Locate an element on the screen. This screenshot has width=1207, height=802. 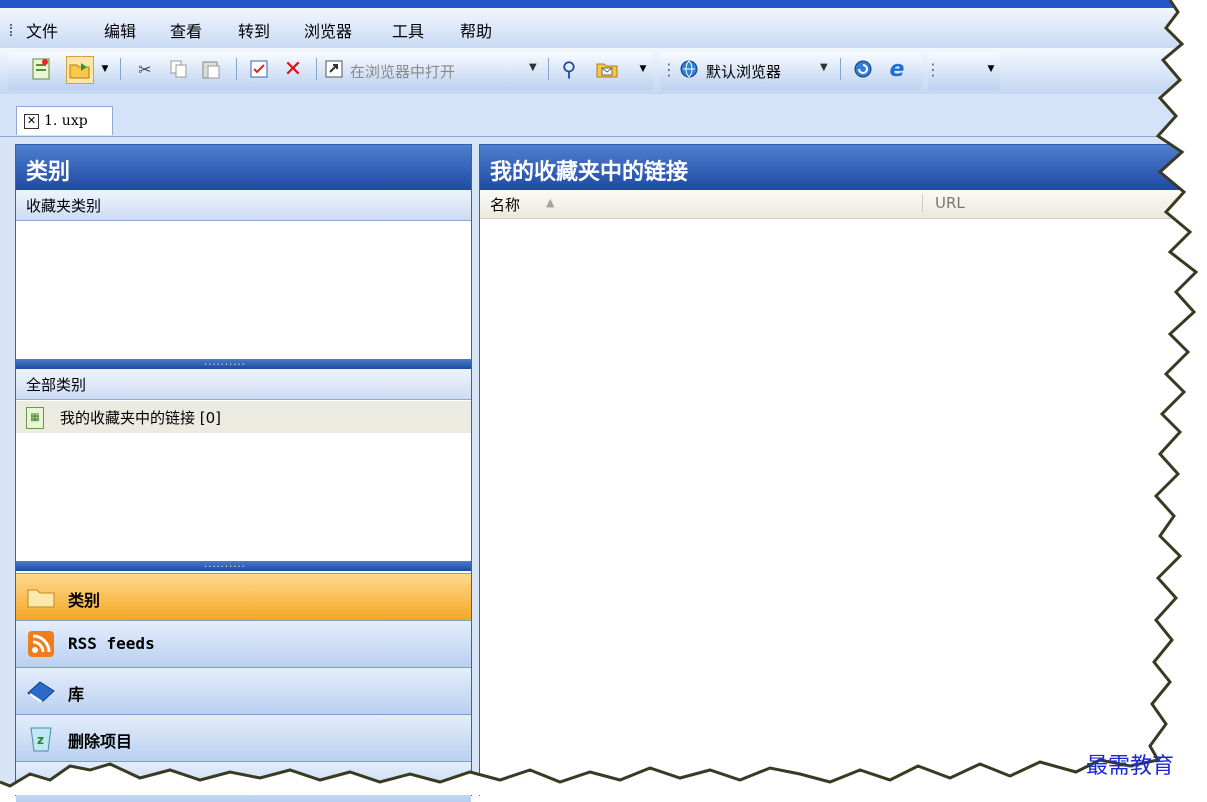
open-dropdown-icon: ▼ is located at coordinates (105, 69).